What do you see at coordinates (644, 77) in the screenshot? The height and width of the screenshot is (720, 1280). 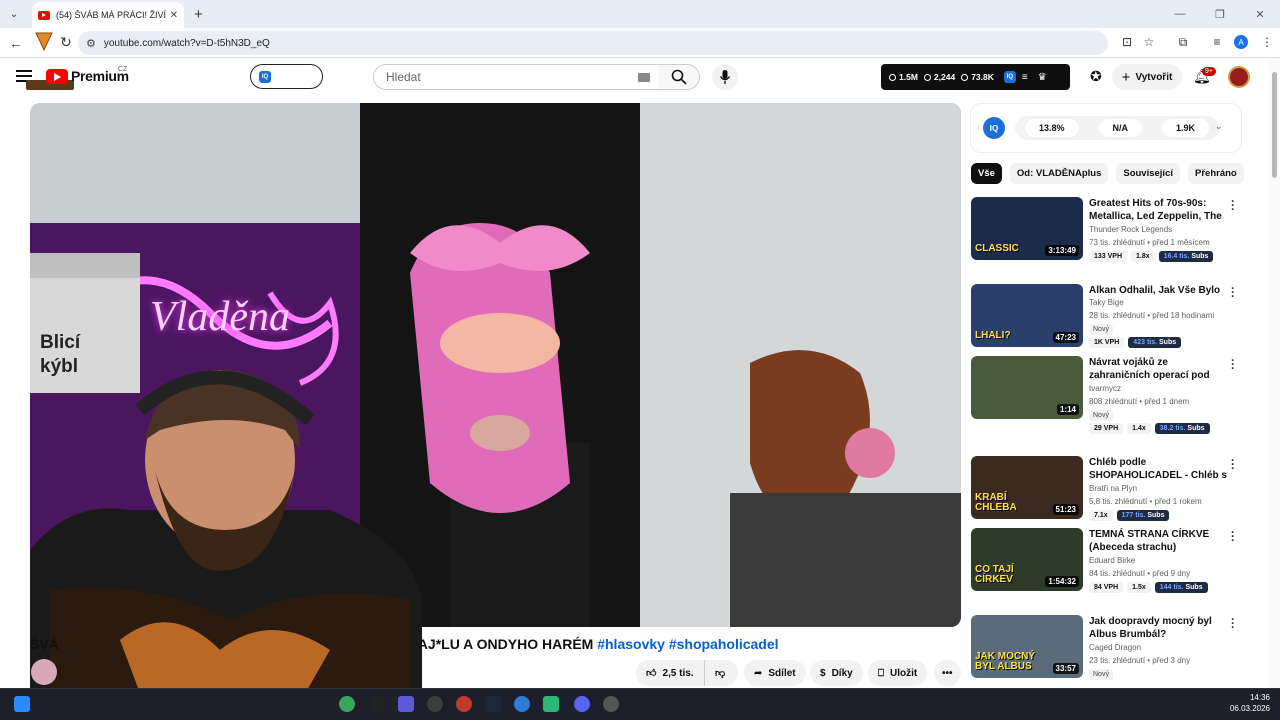 I see `keyboard-icon` at bounding box center [644, 77].